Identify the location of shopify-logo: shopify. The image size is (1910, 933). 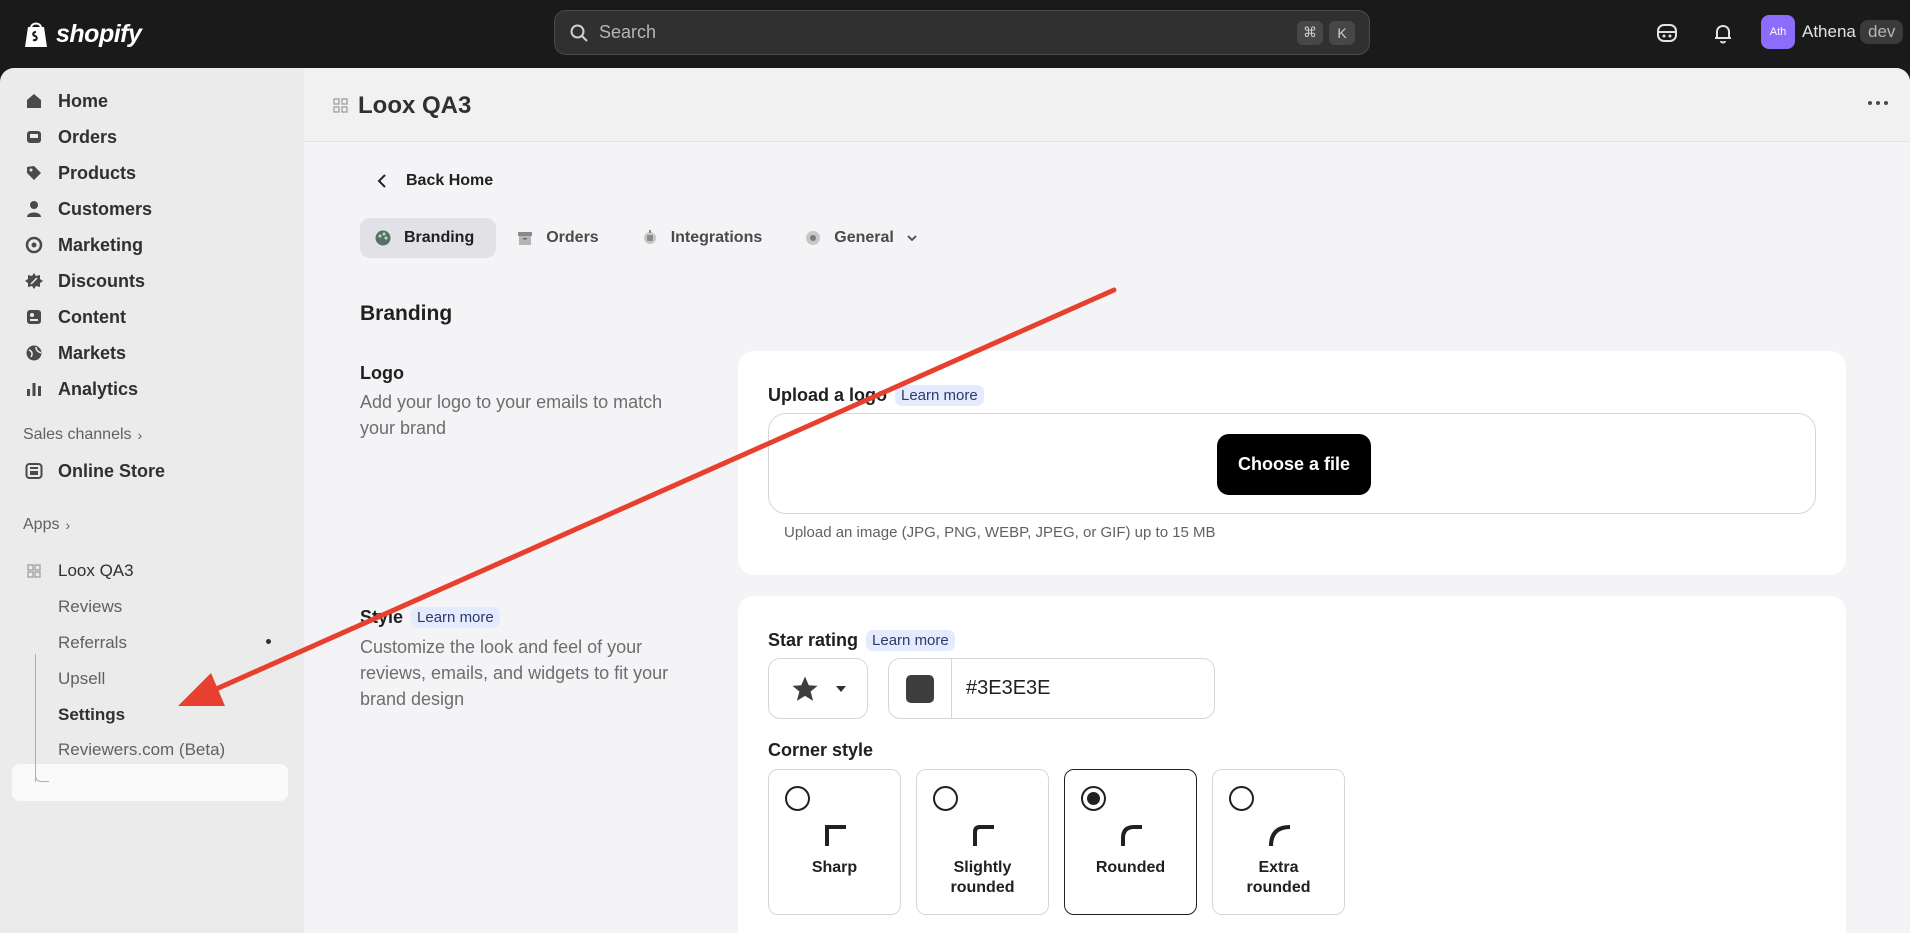
(82, 34).